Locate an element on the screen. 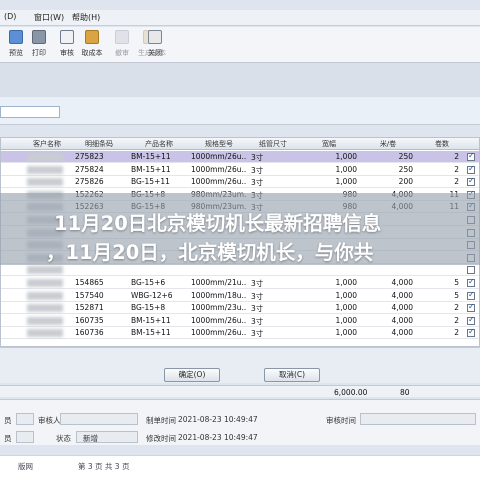 The image size is (480, 480). table-row: 160735 BM-15+11 1000mm/26u... 3寸 1,000 4,000 2 is located at coordinates (240, 321).